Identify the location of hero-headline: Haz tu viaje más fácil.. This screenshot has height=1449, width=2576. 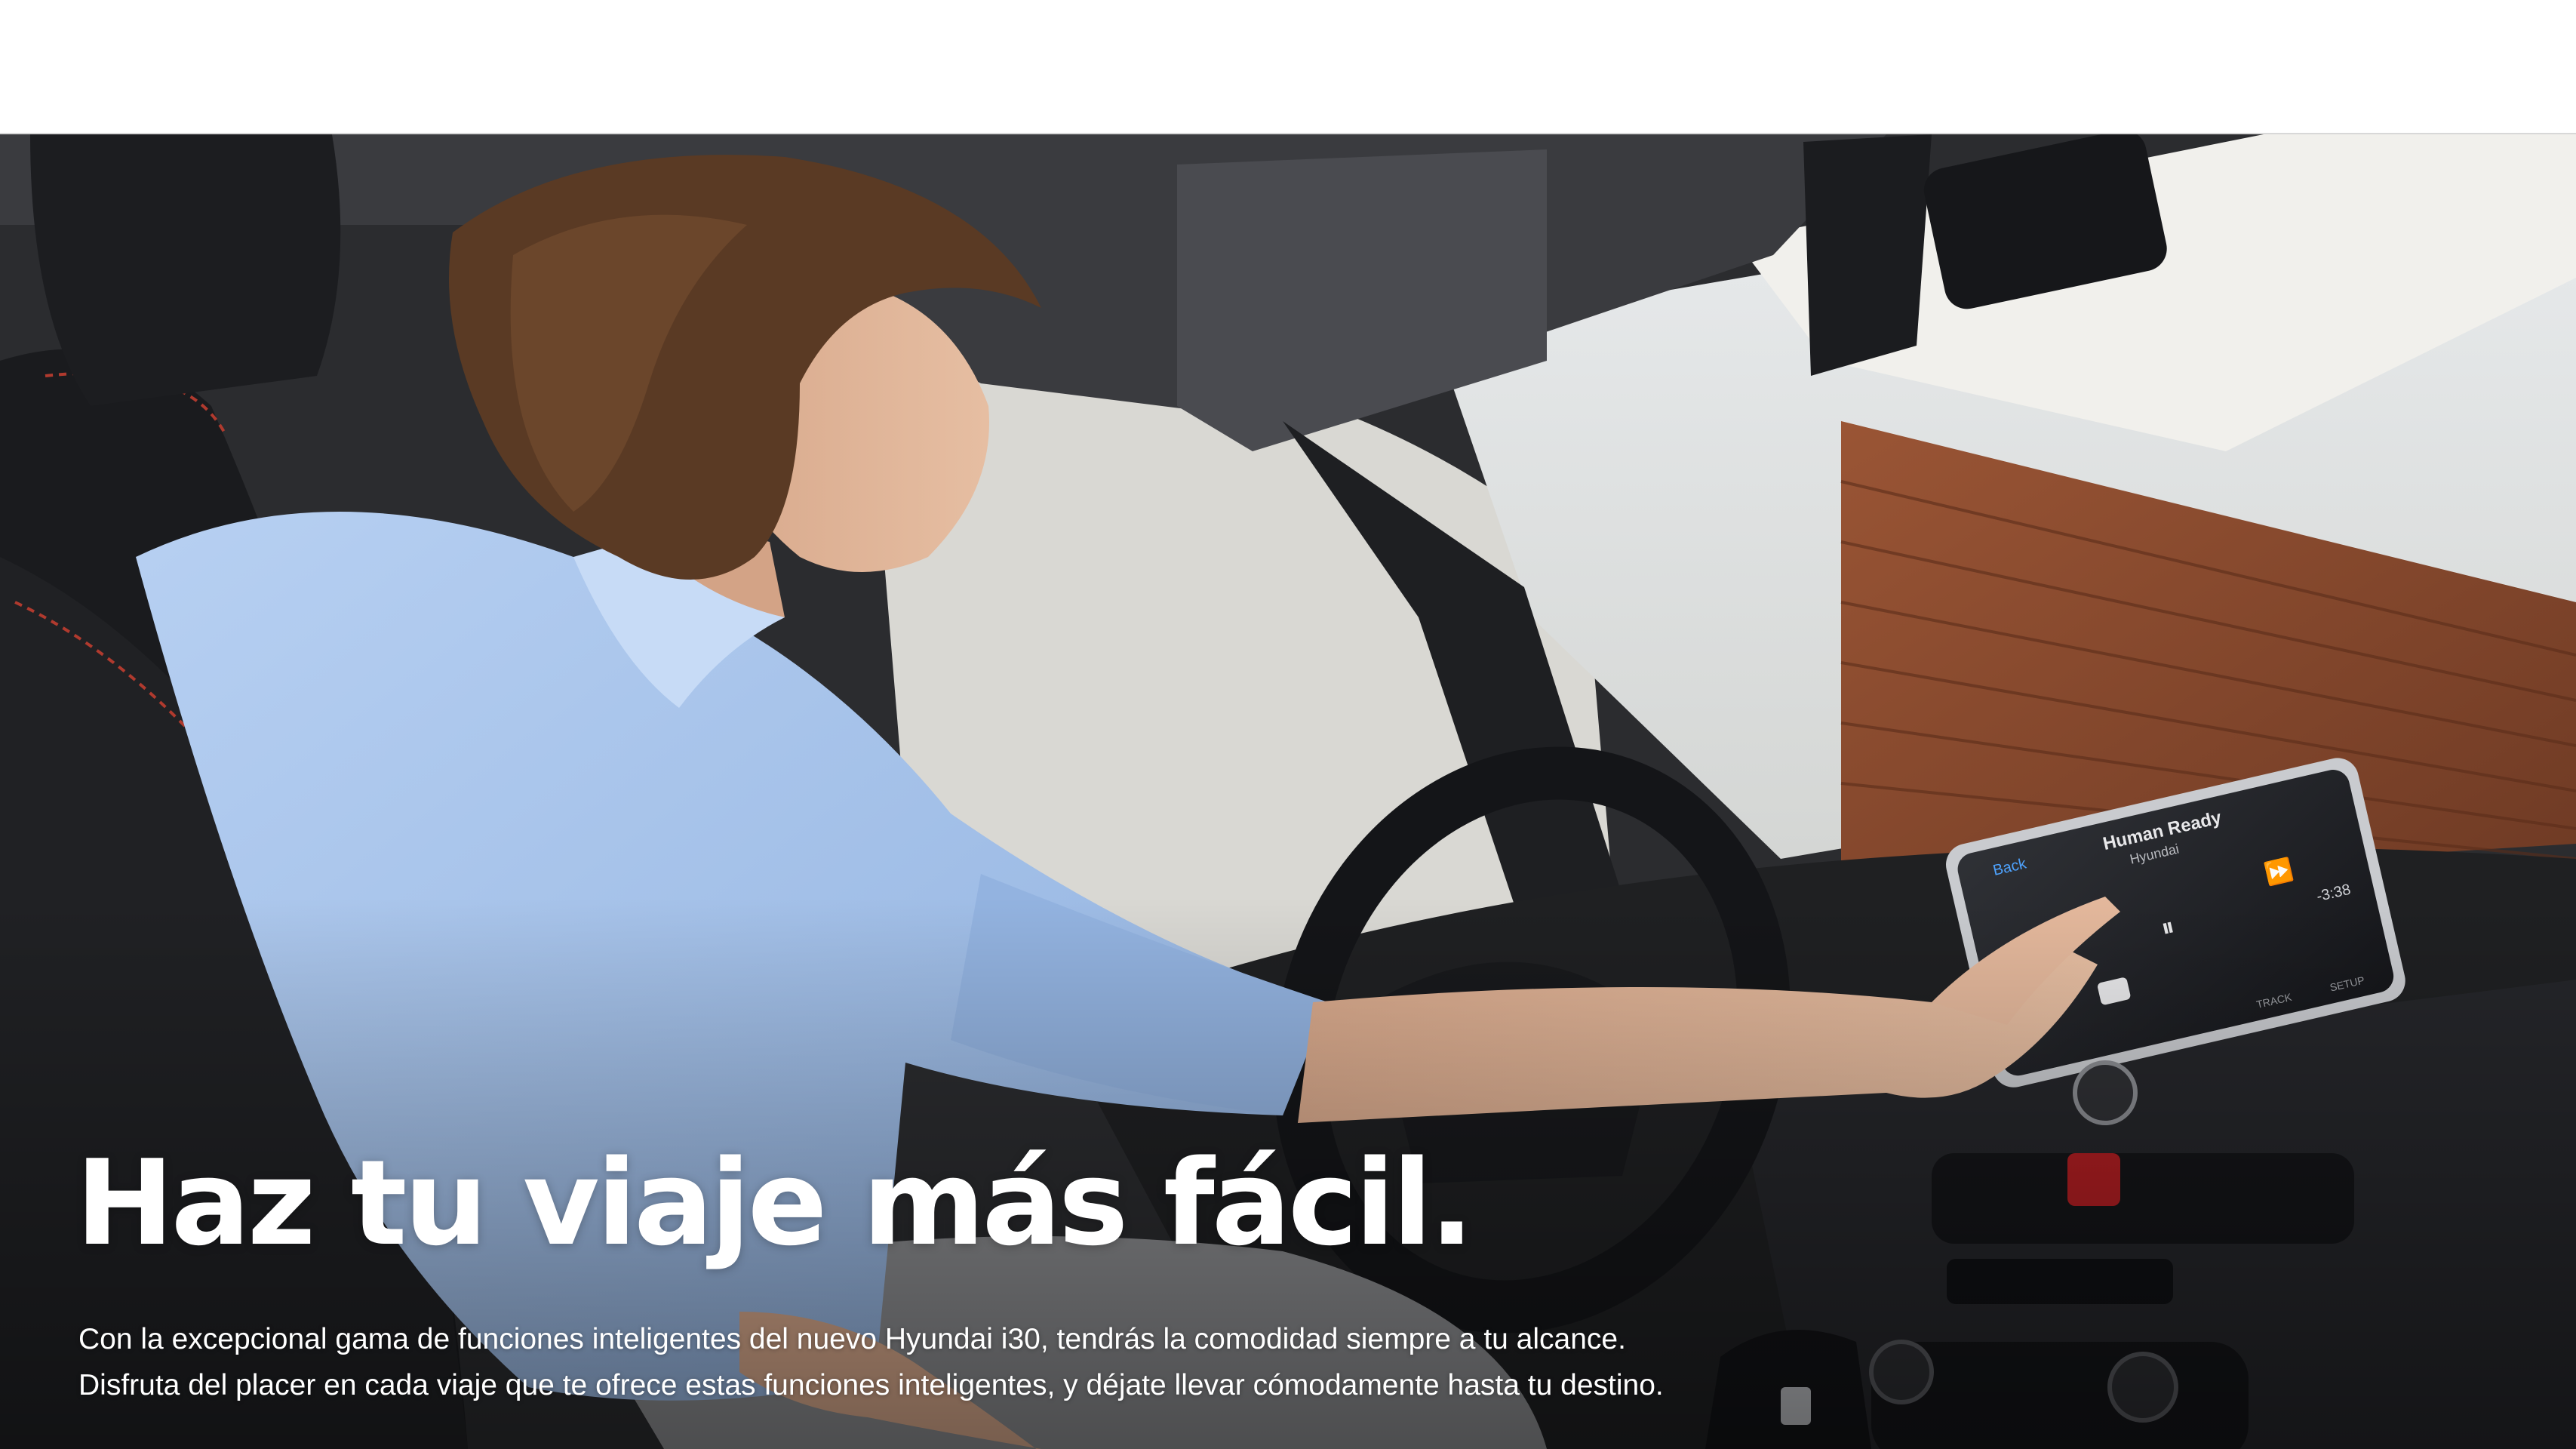
(774, 1203).